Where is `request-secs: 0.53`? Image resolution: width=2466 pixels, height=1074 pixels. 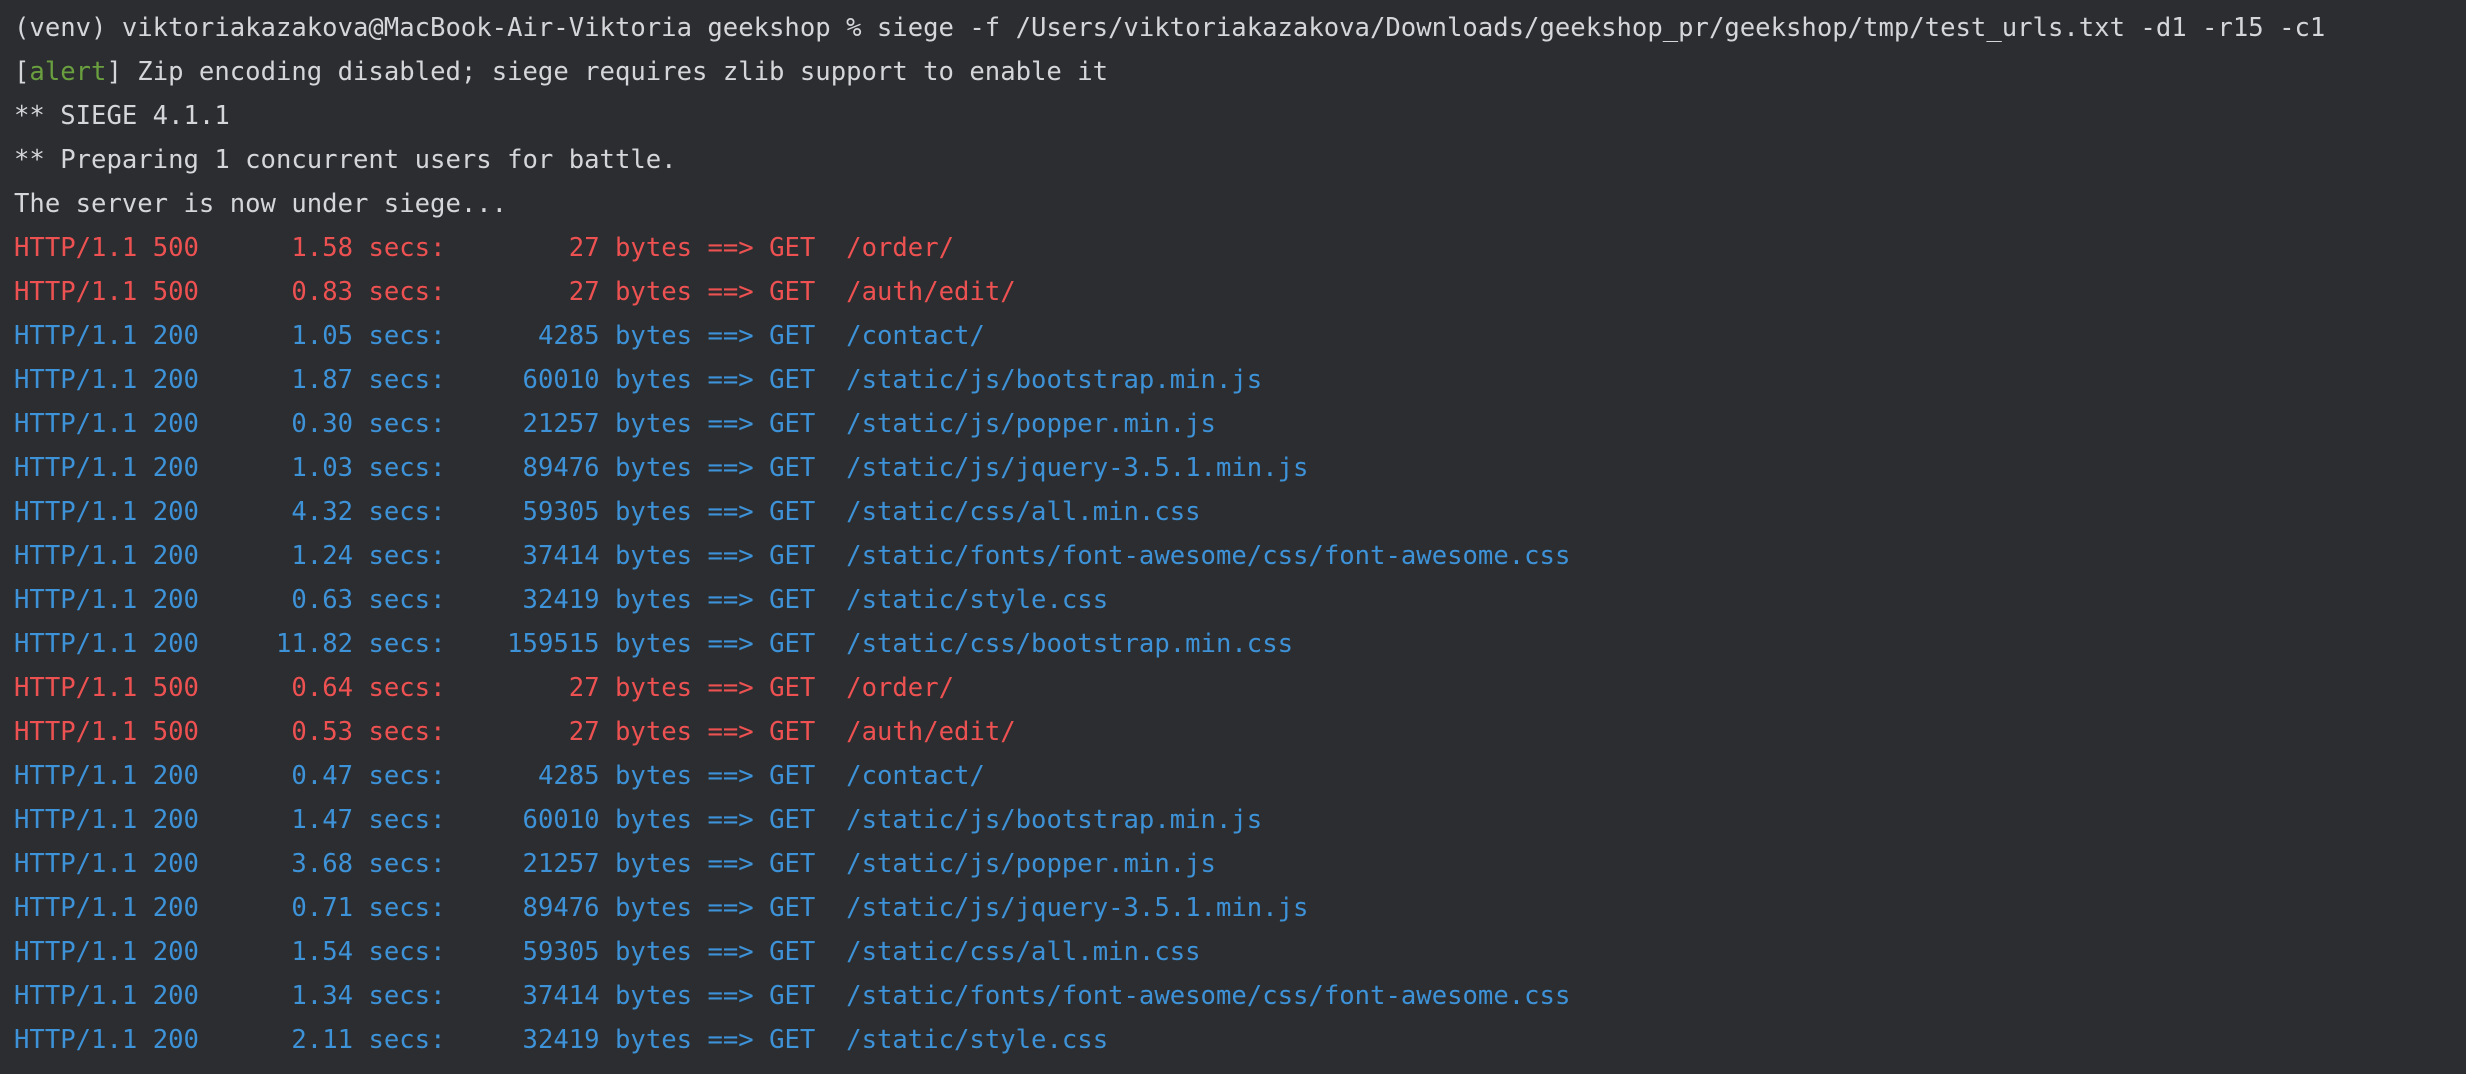 request-secs: 0.53 is located at coordinates (322, 732).